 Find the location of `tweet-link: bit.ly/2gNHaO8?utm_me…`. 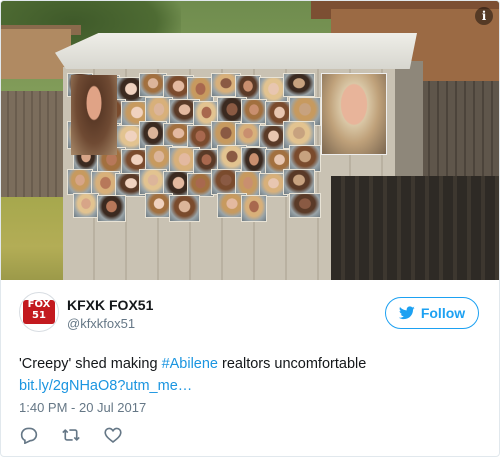

tweet-link: bit.ly/2gNHaO8?utm_me… is located at coordinates (105, 386).